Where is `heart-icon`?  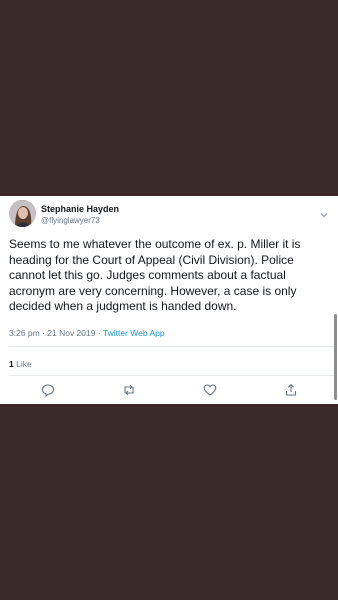
heart-icon is located at coordinates (210, 390).